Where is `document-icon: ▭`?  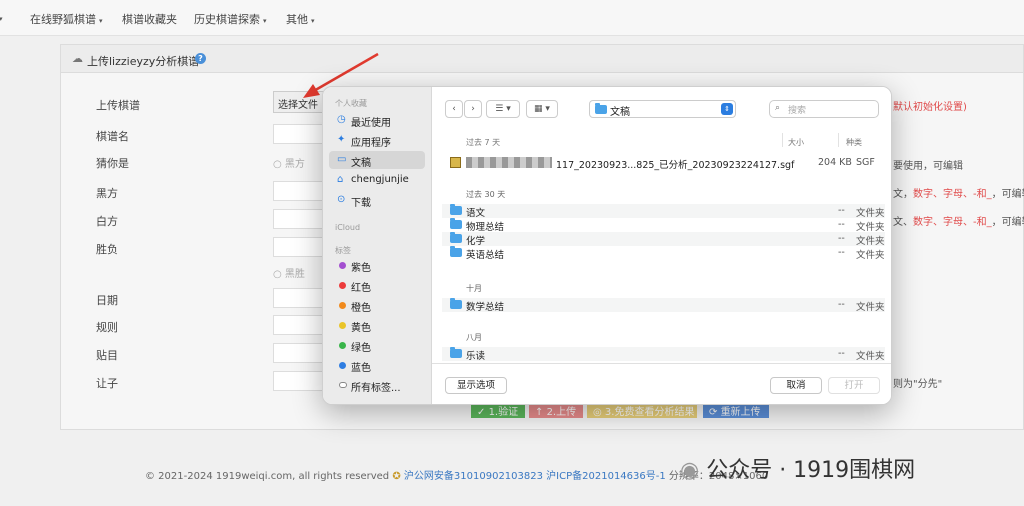
document-icon: ▭ is located at coordinates (342, 159).